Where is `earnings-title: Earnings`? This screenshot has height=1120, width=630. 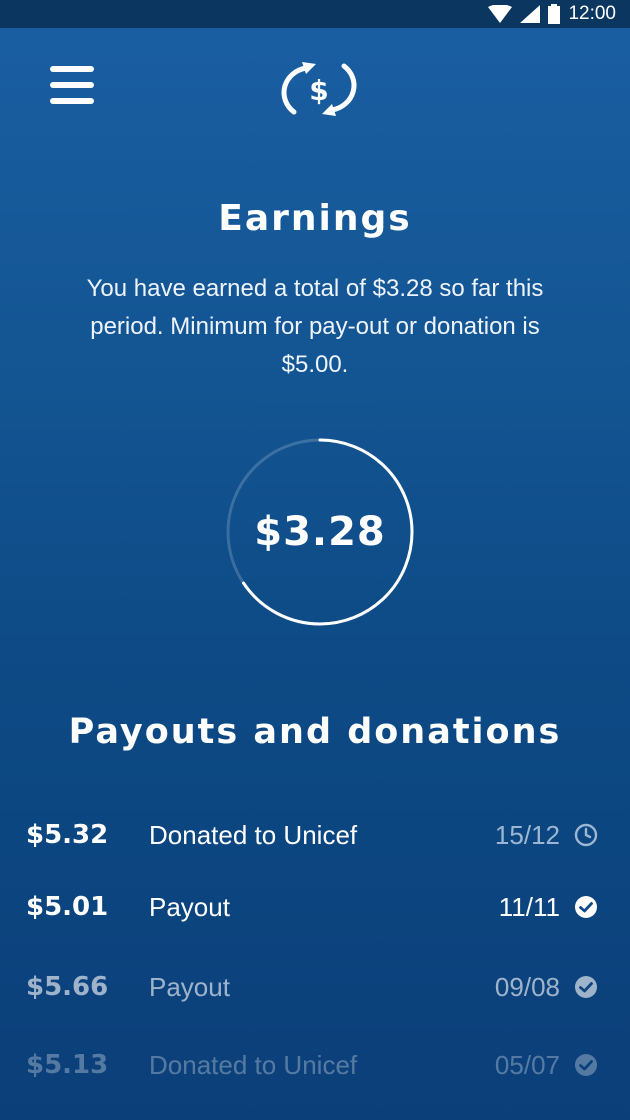 earnings-title: Earnings is located at coordinates (315, 218).